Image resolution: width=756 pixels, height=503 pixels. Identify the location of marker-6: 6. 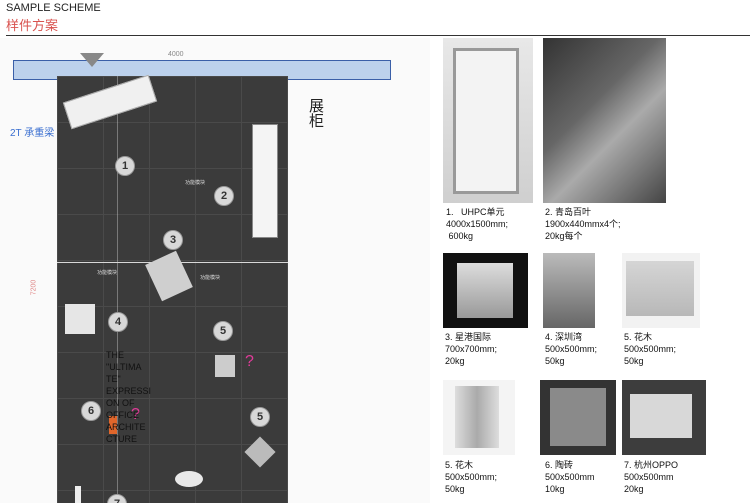
(91, 411).